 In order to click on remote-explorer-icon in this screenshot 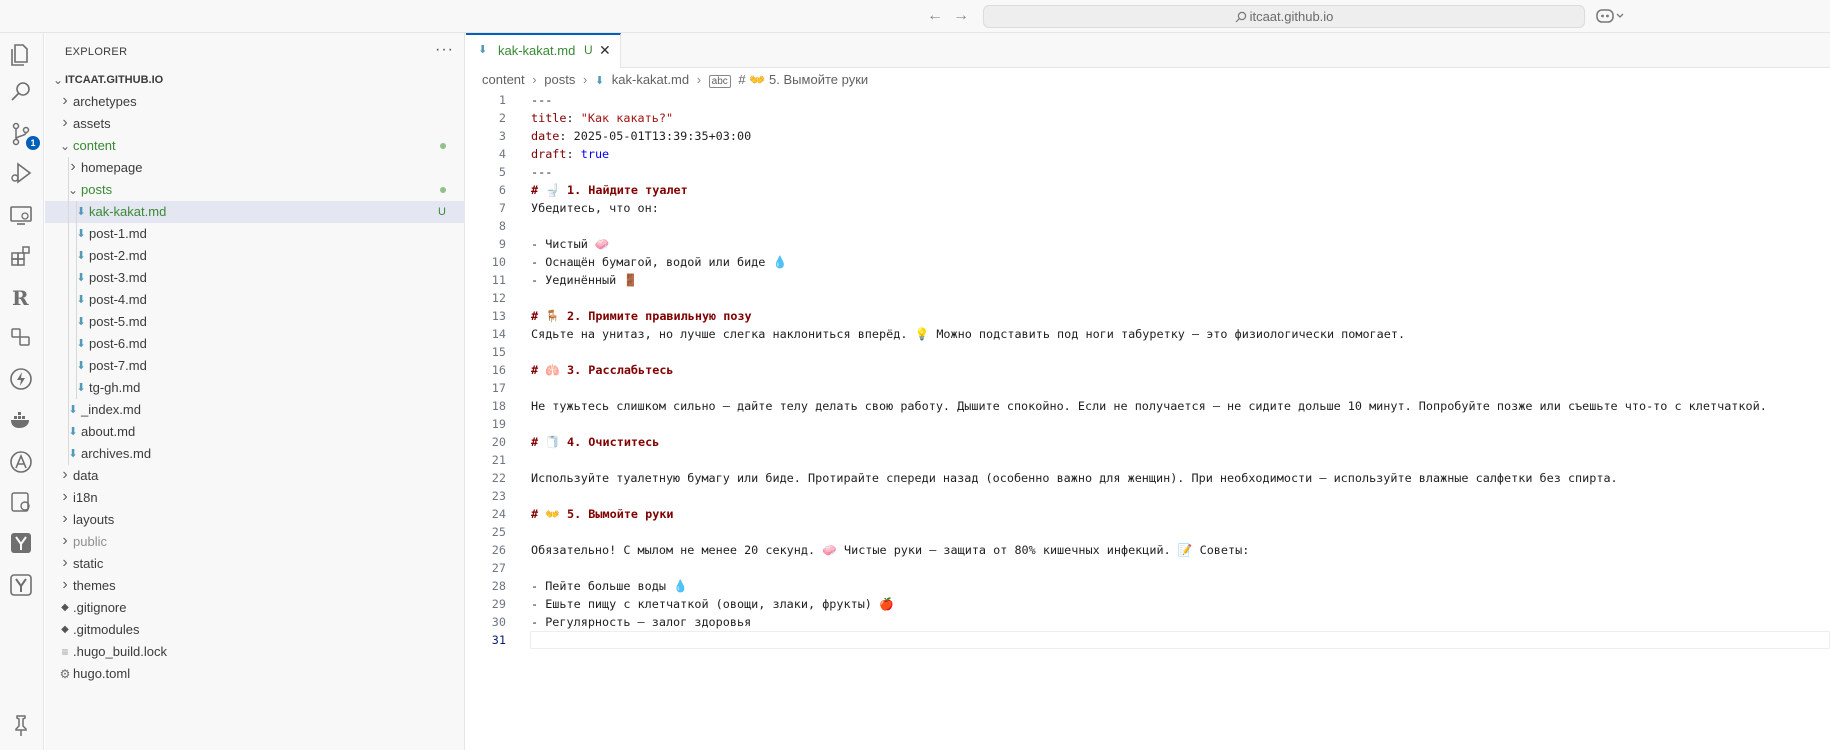, I will do `click(21, 215)`.